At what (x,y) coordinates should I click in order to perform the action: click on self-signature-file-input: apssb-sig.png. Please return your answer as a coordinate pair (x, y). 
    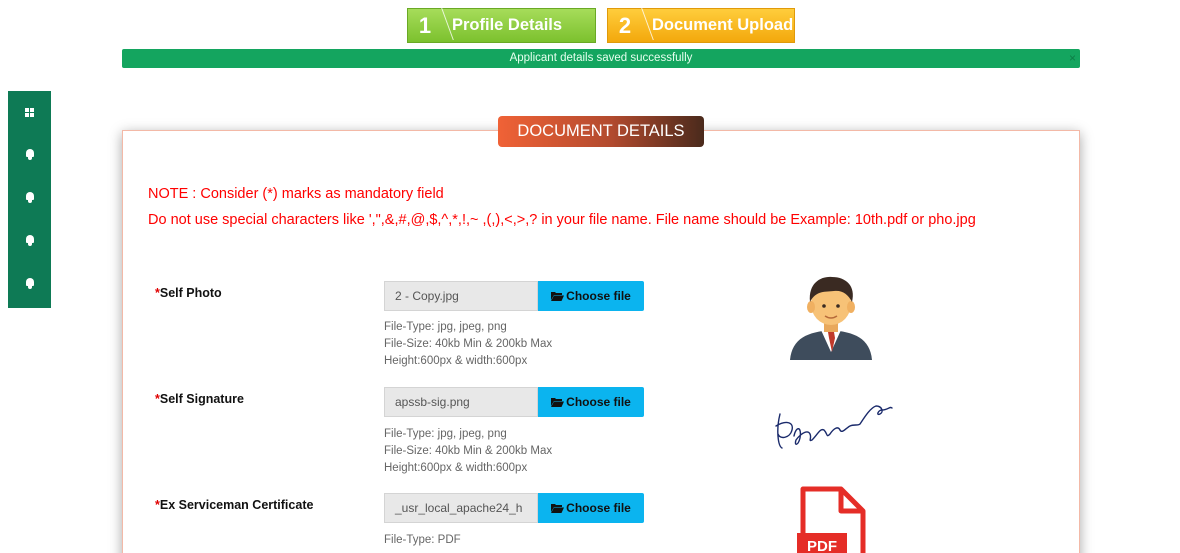
    Looking at the image, I should click on (461, 402).